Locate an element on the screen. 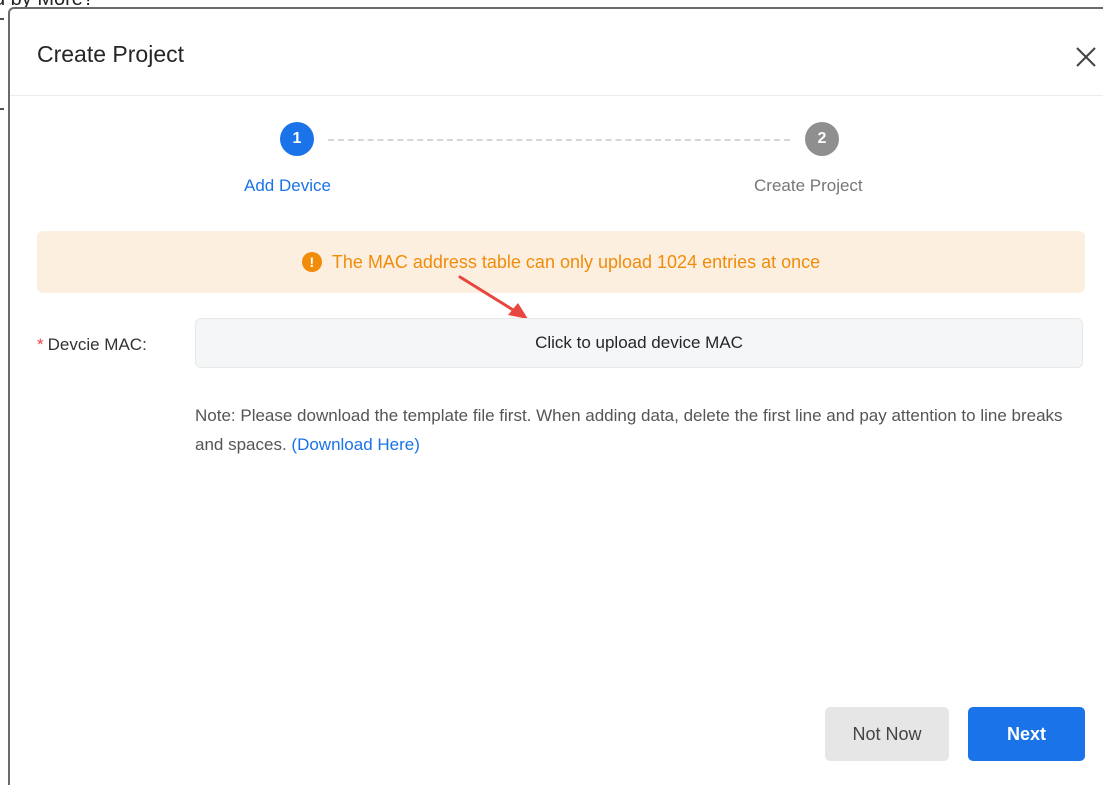 The width and height of the screenshot is (1103, 785). close-icon is located at coordinates (1086, 57).